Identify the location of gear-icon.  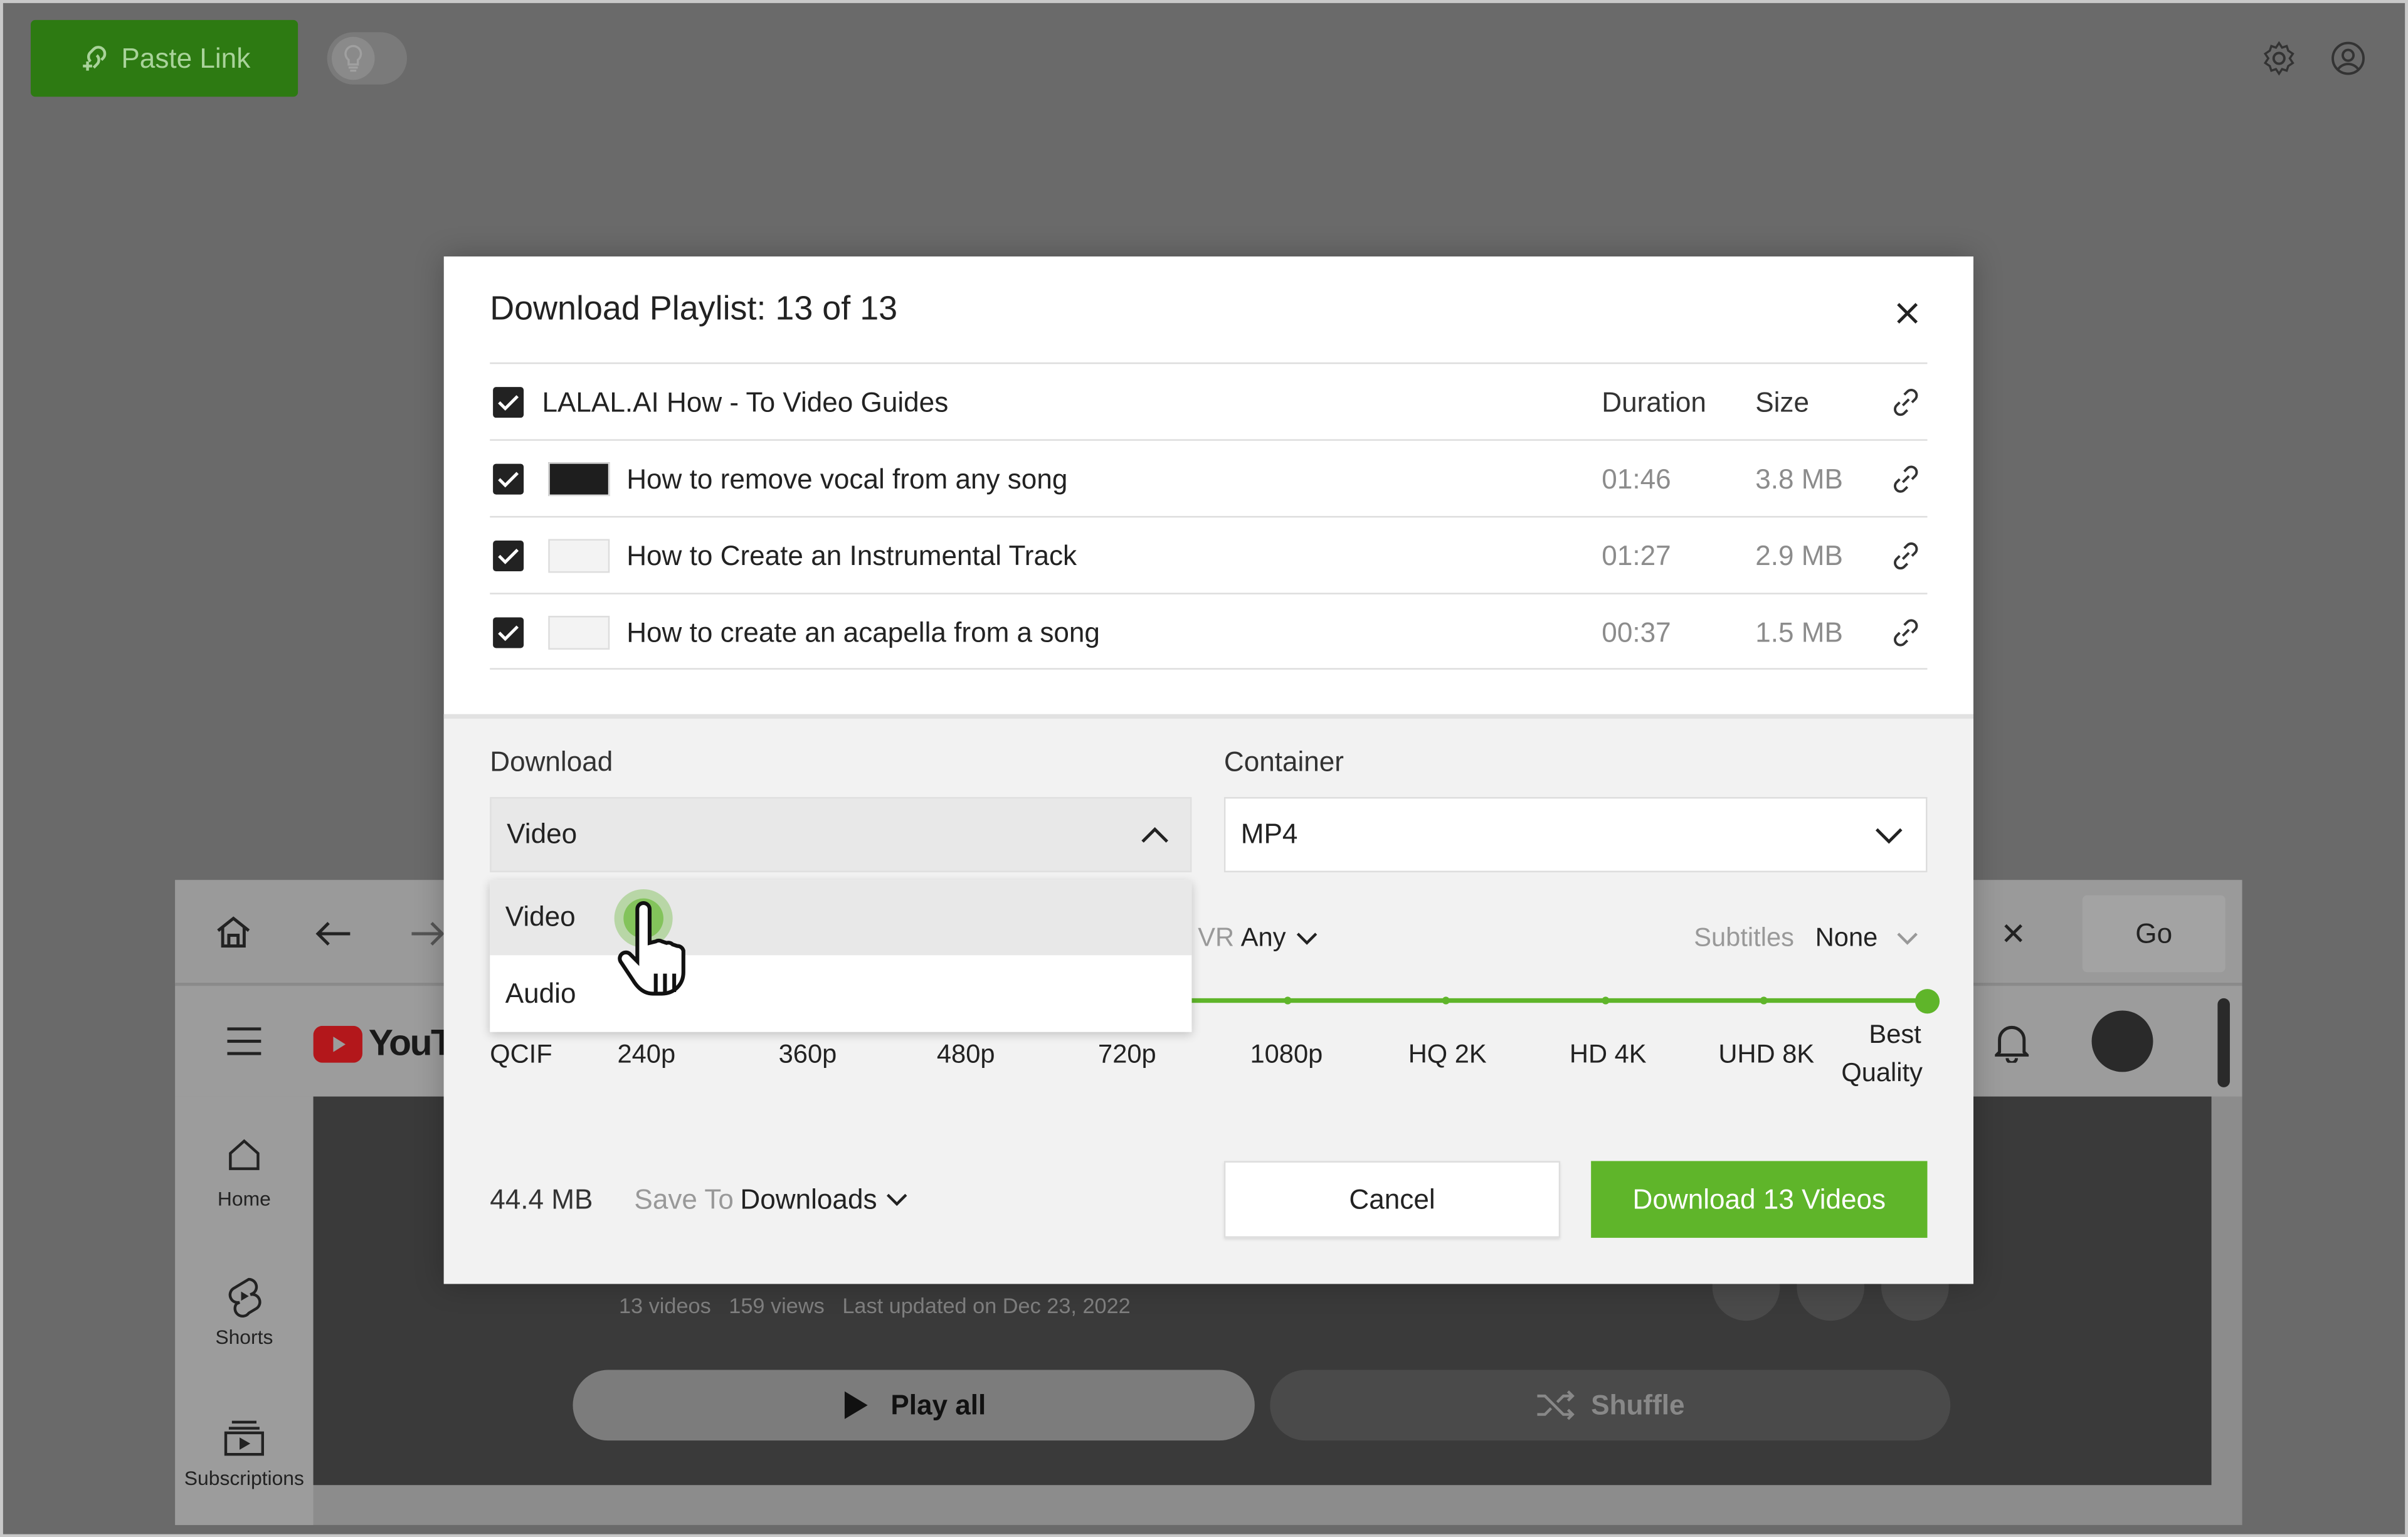
(2279, 59).